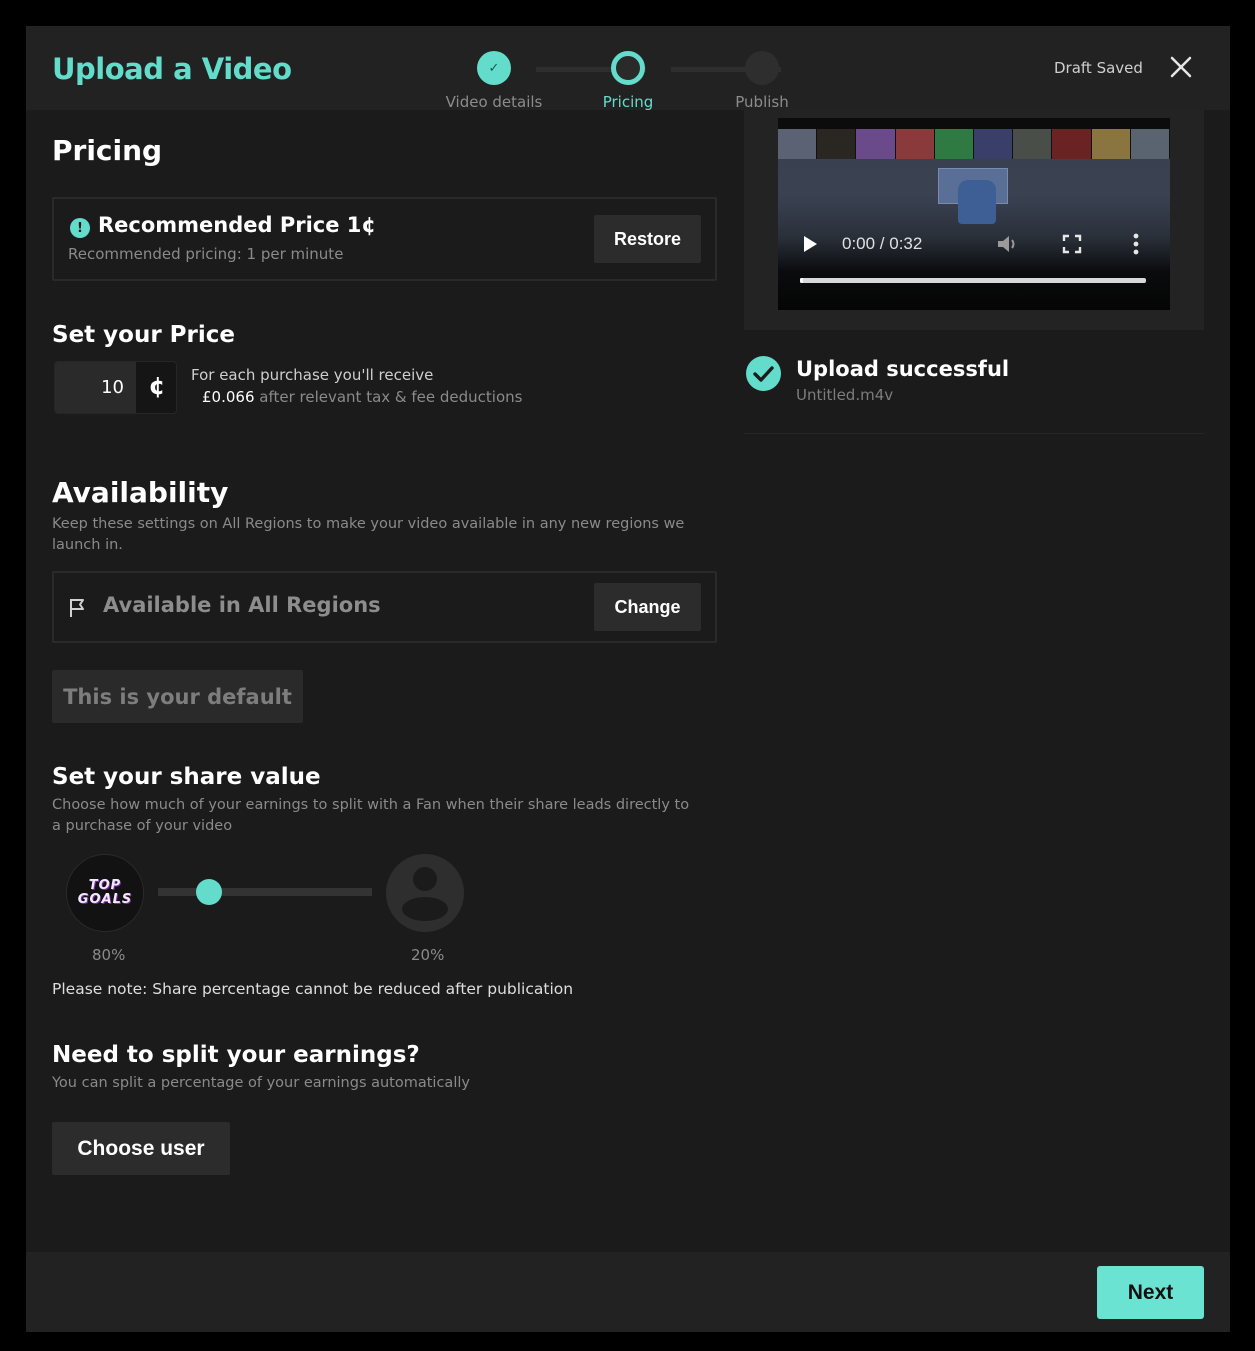 Image resolution: width=1255 pixels, height=1351 pixels. I want to click on check-circle-icon, so click(763, 373).